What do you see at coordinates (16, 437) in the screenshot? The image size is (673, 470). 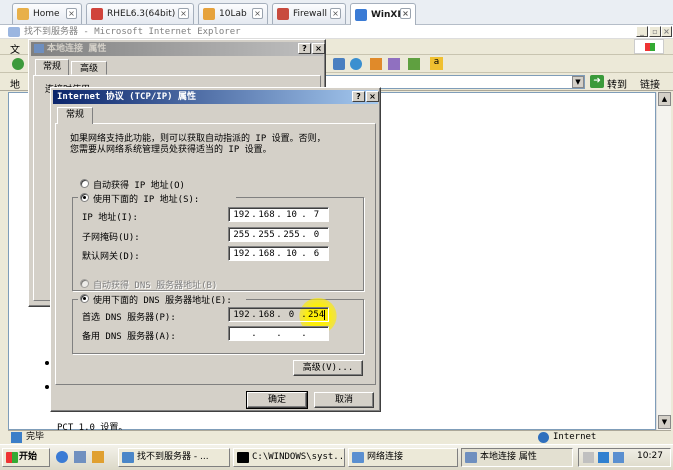 I see `page-icon` at bounding box center [16, 437].